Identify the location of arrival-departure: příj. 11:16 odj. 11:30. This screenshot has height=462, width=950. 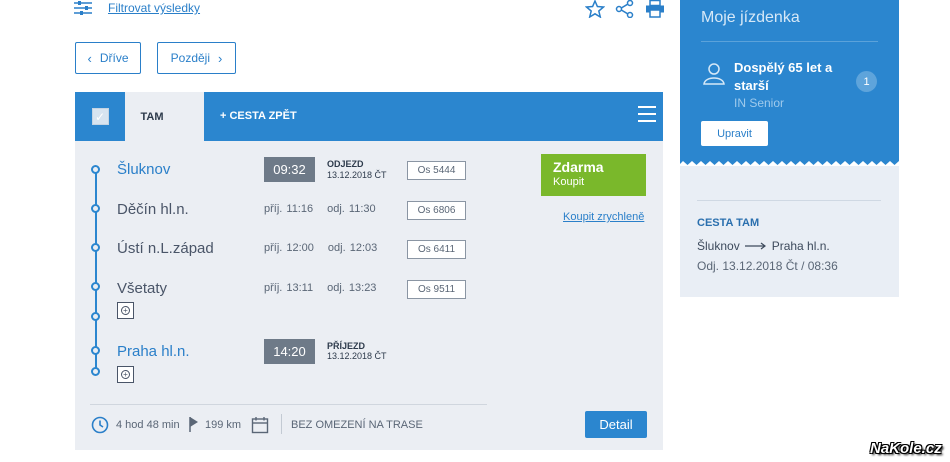
(320, 209).